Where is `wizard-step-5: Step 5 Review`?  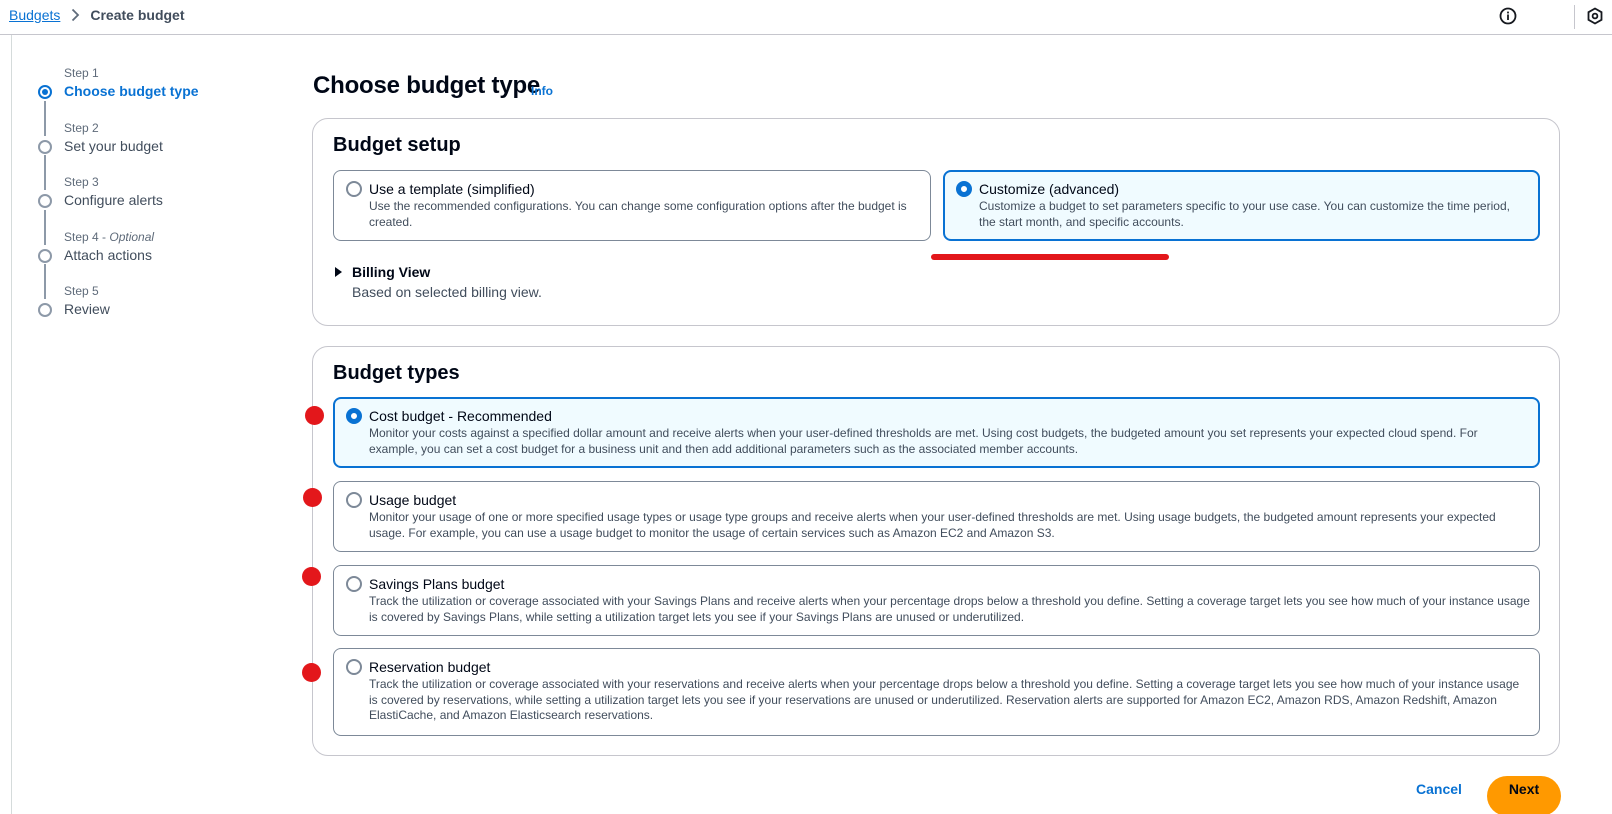 wizard-step-5: Step 5 Review is located at coordinates (156, 307).